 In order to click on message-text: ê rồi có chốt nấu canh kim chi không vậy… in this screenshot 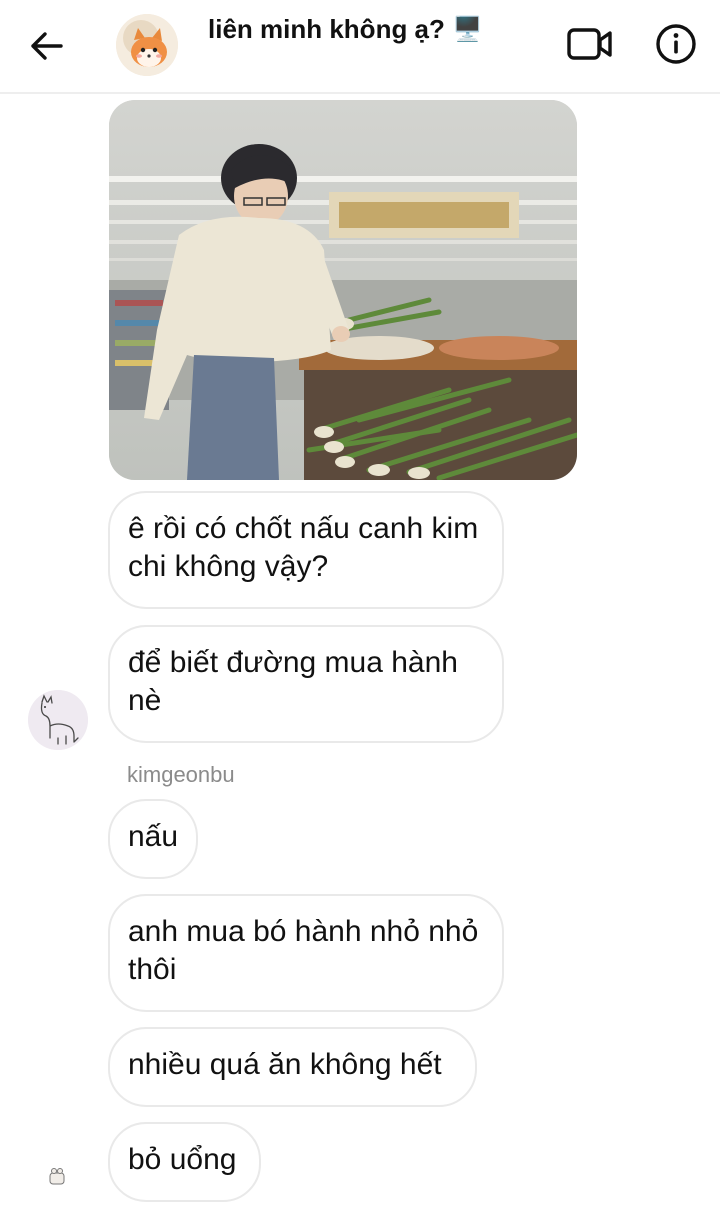, I will do `click(303, 547)`.